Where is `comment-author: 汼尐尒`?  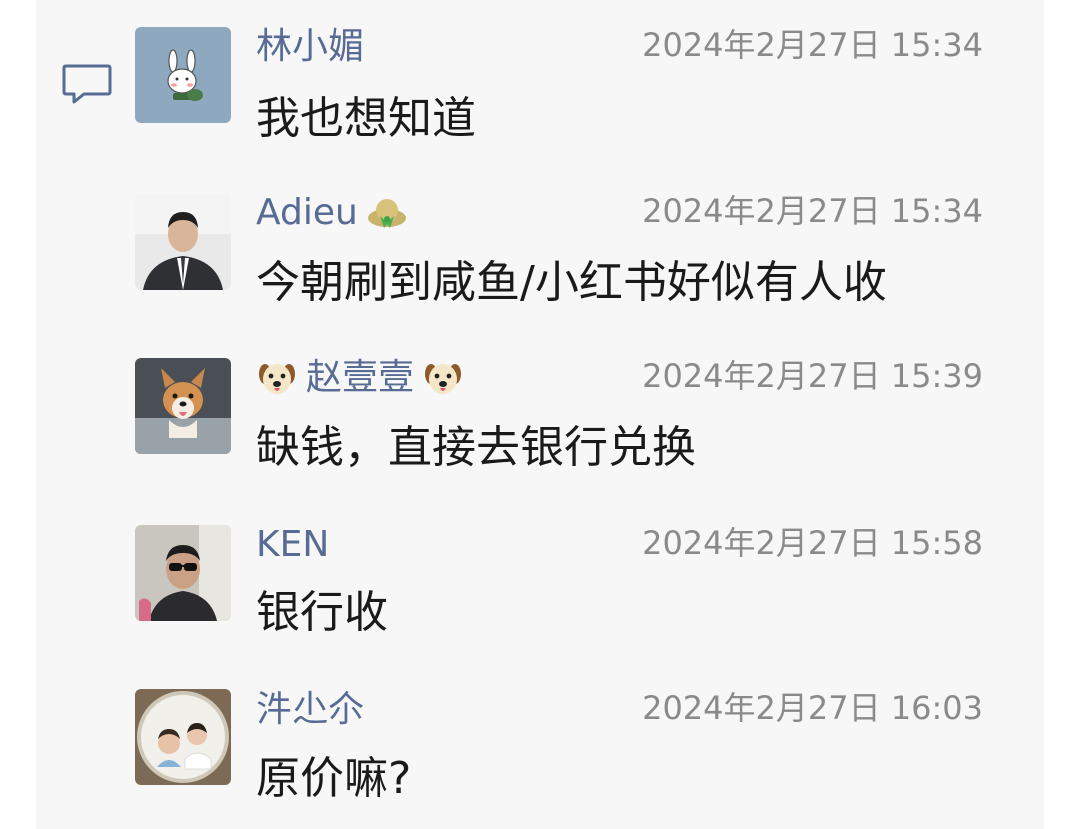 comment-author: 汼尐尒 is located at coordinates (310, 710).